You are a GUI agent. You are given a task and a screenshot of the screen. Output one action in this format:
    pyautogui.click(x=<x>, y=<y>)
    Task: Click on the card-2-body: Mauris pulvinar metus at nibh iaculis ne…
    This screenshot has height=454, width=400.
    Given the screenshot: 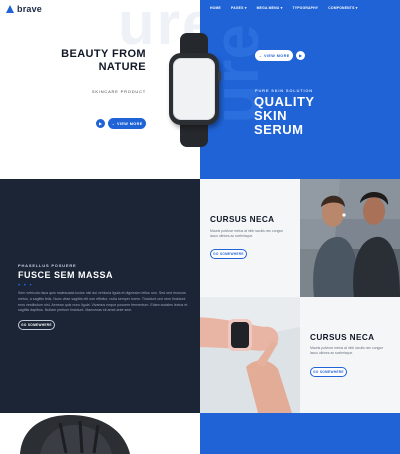 What is the action you would take?
    pyautogui.click(x=347, y=350)
    